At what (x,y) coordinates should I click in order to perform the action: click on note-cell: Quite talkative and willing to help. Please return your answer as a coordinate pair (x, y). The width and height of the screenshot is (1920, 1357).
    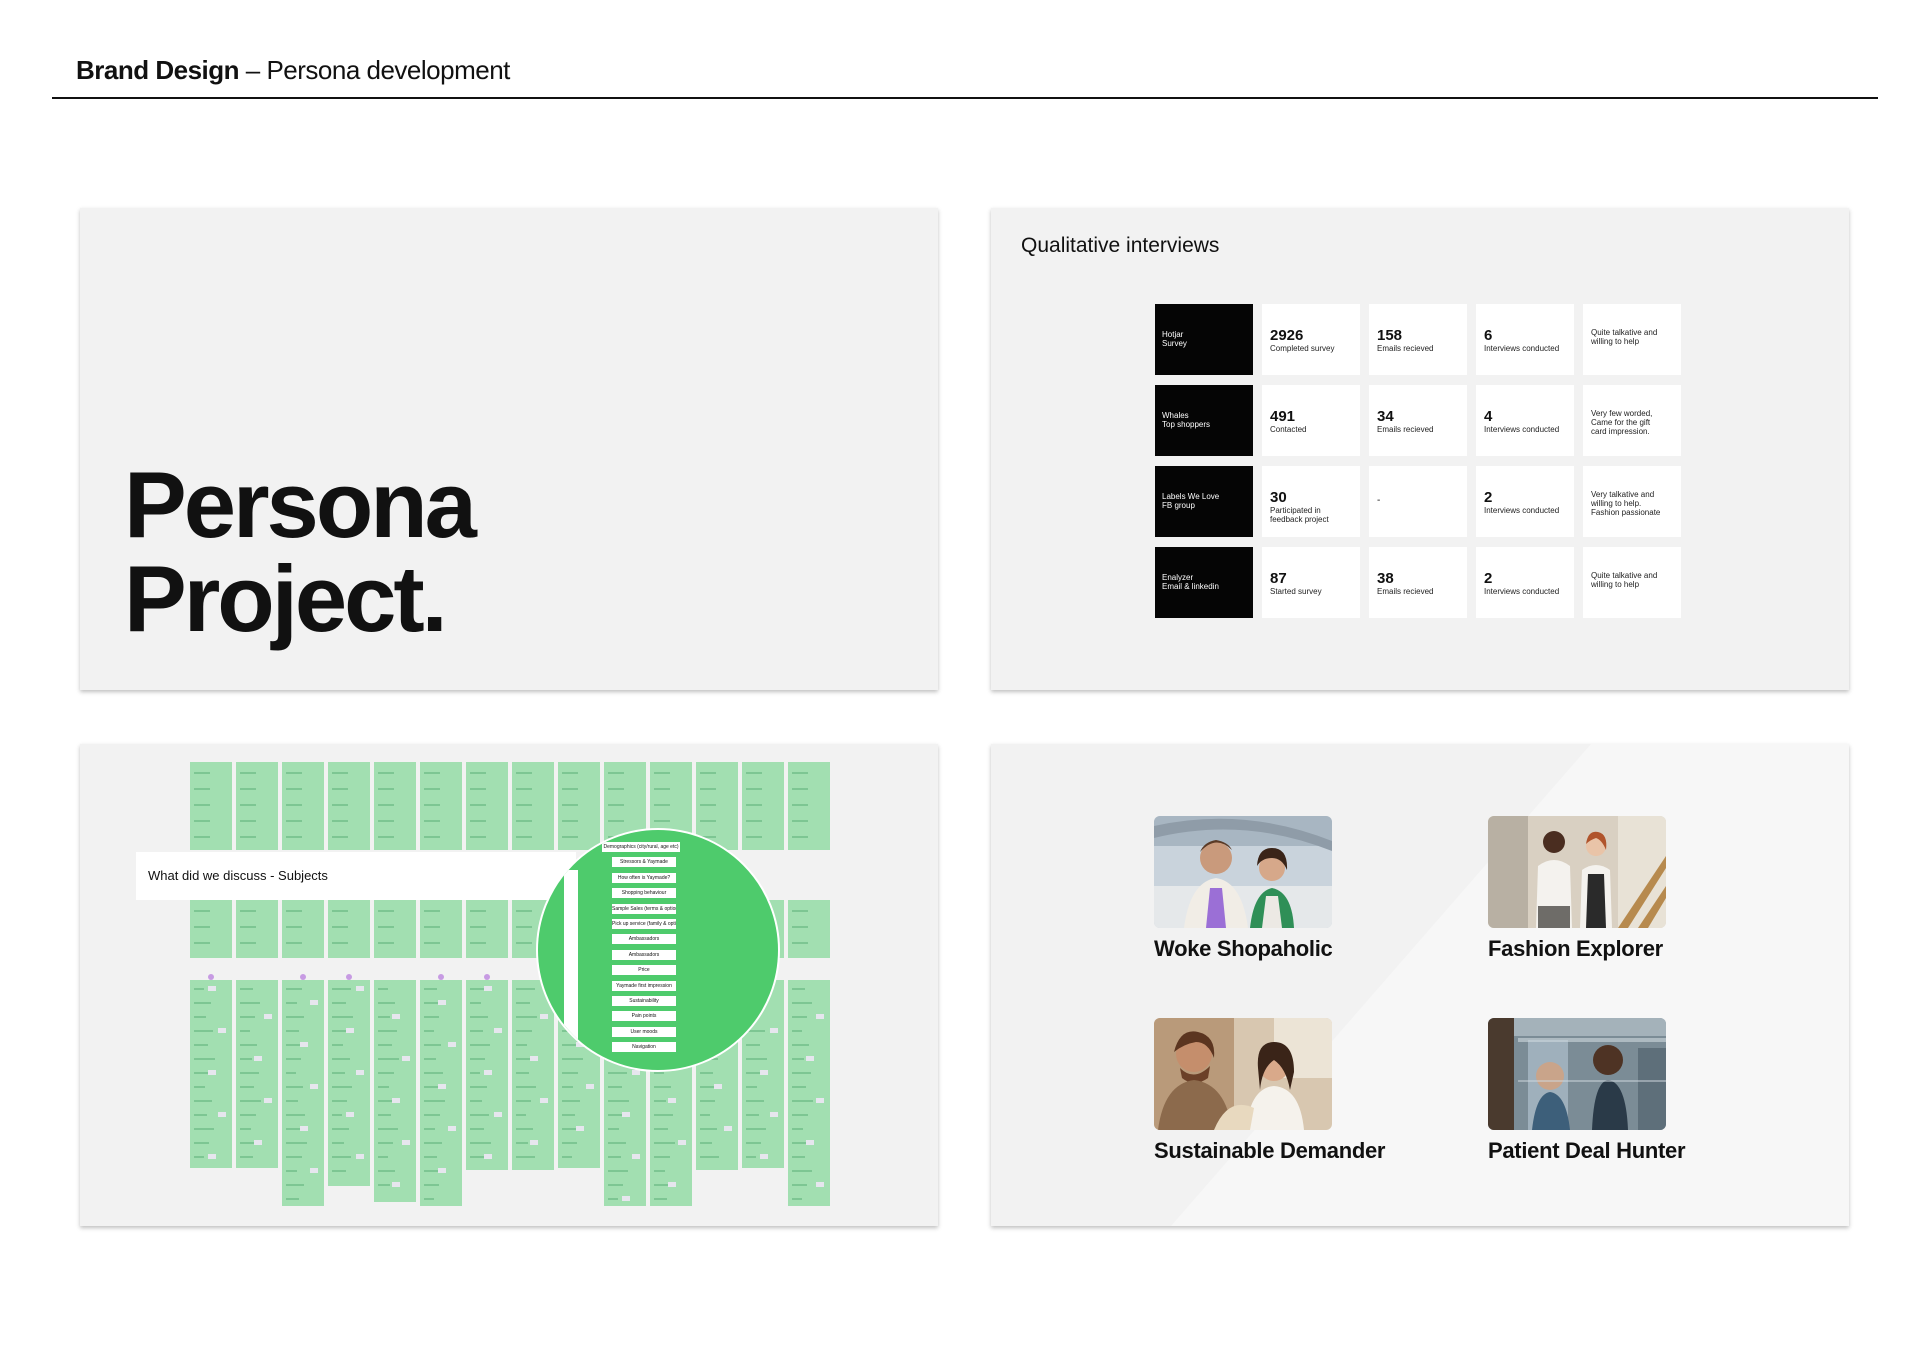
    Looking at the image, I should click on (1632, 339).